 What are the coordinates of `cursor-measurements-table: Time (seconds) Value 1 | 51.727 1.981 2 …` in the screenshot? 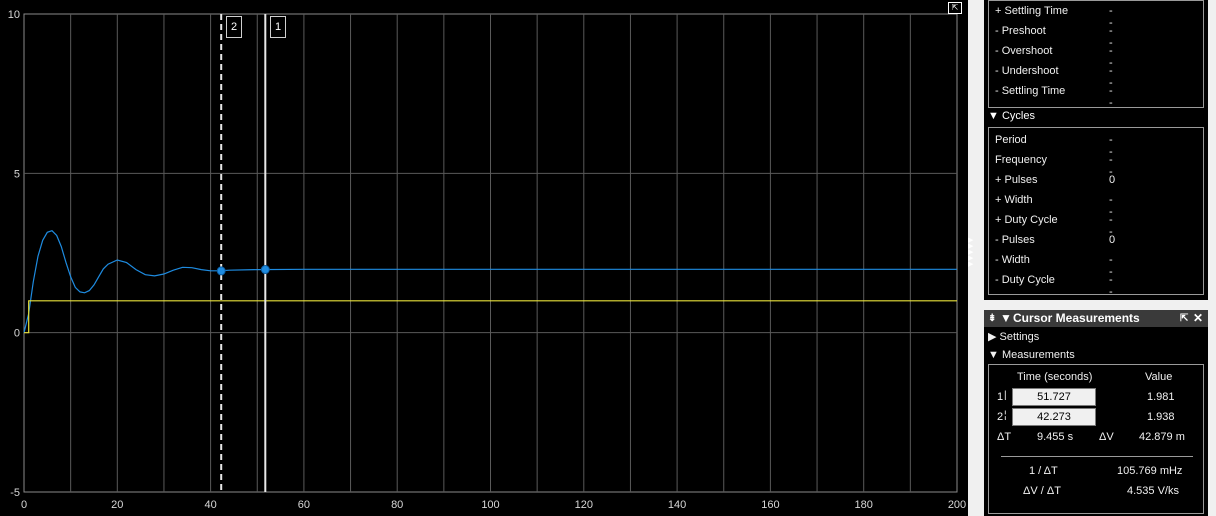 It's located at (1096, 439).